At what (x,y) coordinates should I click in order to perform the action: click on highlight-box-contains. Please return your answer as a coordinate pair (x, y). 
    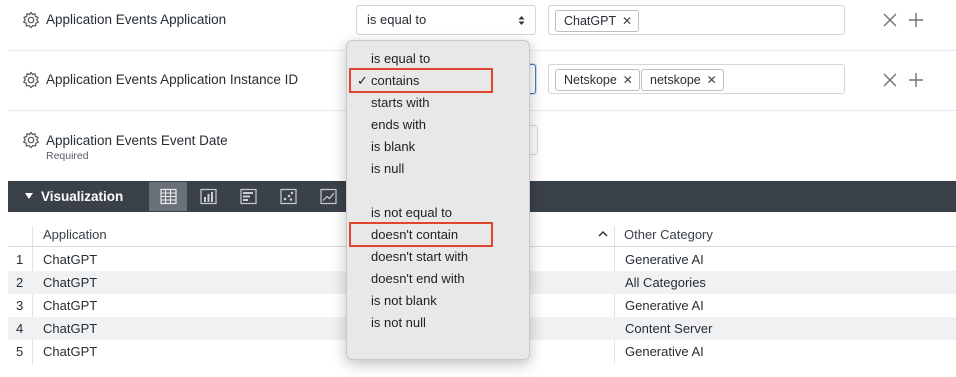
    Looking at the image, I should click on (421, 80).